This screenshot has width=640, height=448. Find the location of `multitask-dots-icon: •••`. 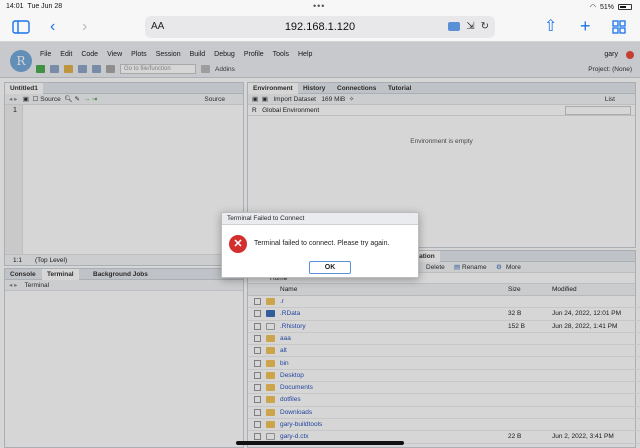

multitask-dots-icon: ••• is located at coordinates (319, 6).